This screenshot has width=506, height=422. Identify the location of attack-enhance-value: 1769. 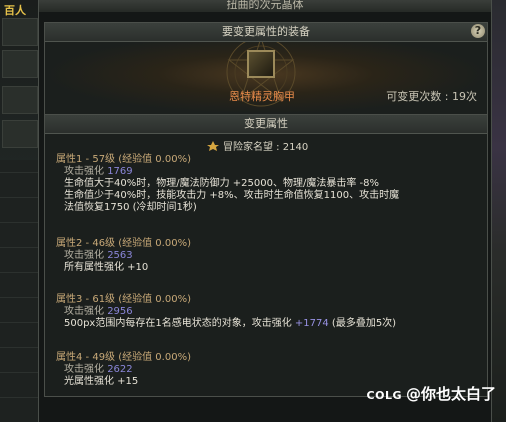
(120, 171).